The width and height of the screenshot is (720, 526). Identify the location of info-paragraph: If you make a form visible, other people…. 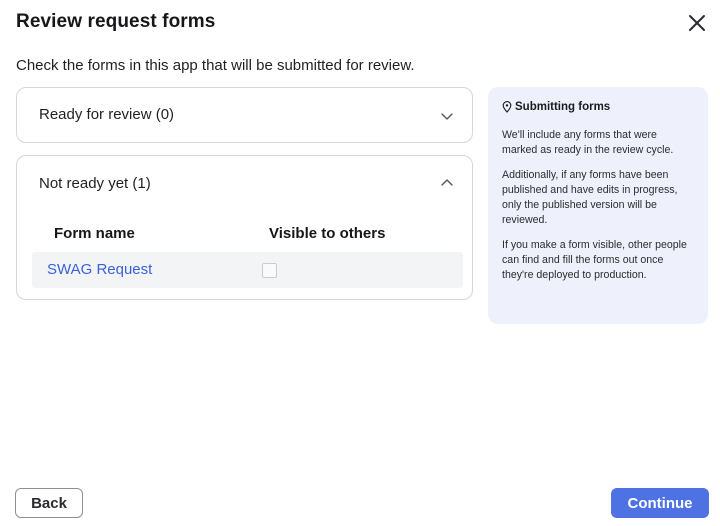
(594, 260).